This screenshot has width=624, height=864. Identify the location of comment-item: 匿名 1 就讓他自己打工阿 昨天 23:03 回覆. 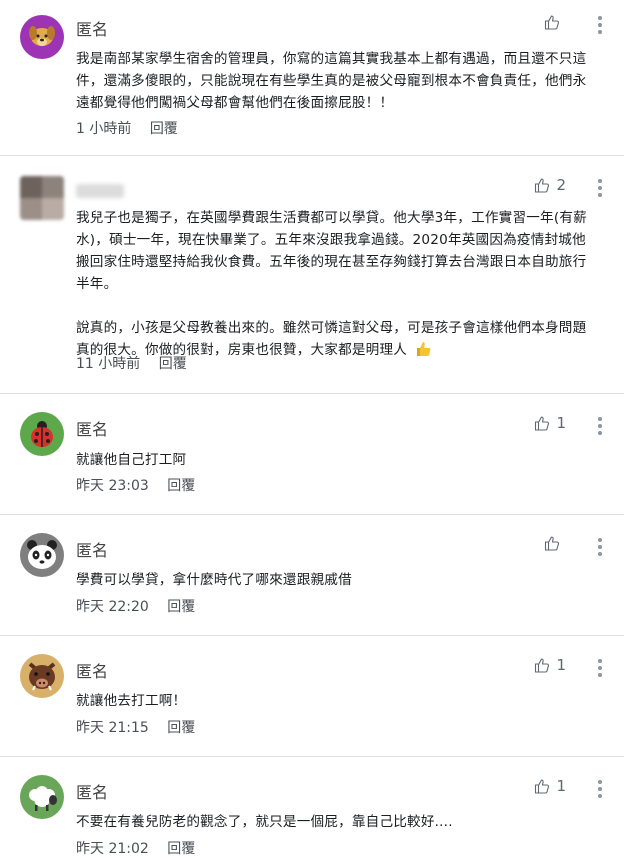
(312, 454).